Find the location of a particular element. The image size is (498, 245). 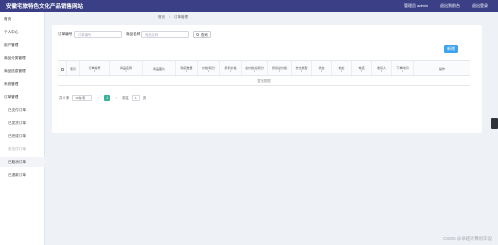

page-number-current: 1 is located at coordinates (107, 97).